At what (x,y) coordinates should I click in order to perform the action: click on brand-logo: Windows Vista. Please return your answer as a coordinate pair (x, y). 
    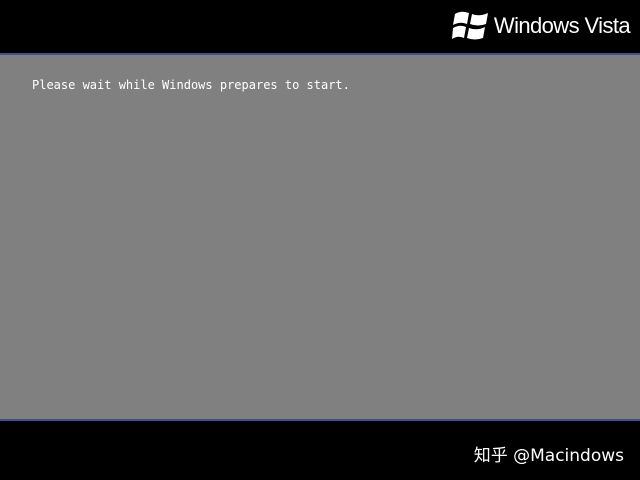
    Looking at the image, I should click on (541, 26).